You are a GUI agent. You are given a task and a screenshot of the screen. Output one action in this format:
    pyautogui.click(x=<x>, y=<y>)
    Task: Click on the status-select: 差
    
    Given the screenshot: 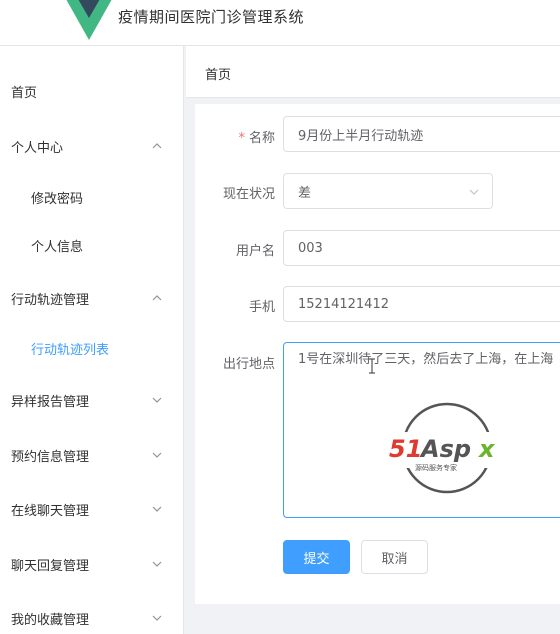 What is the action you would take?
    pyautogui.click(x=388, y=191)
    